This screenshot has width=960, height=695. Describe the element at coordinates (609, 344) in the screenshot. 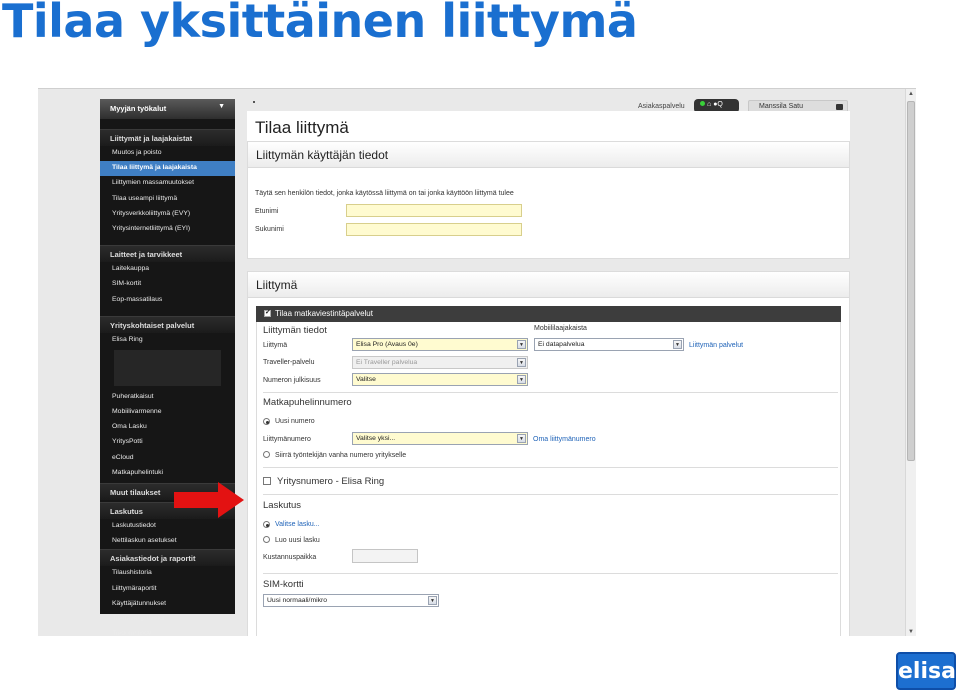

I see `broadband-select: Ei datapalvelua ▼` at that location.